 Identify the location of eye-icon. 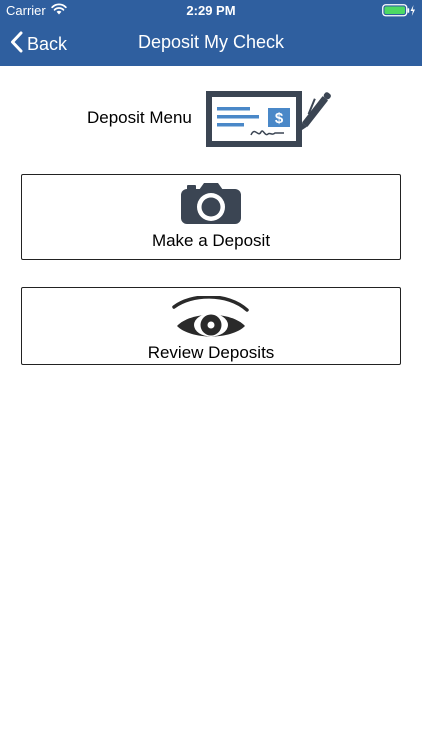
(211, 318).